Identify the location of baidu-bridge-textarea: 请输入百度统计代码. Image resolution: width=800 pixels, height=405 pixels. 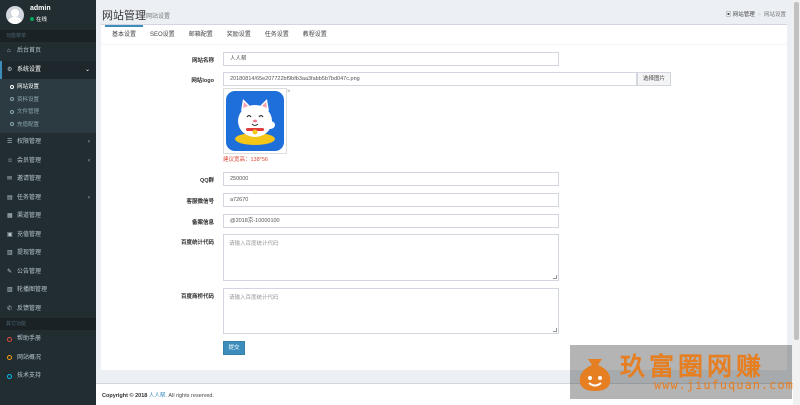
(391, 311).